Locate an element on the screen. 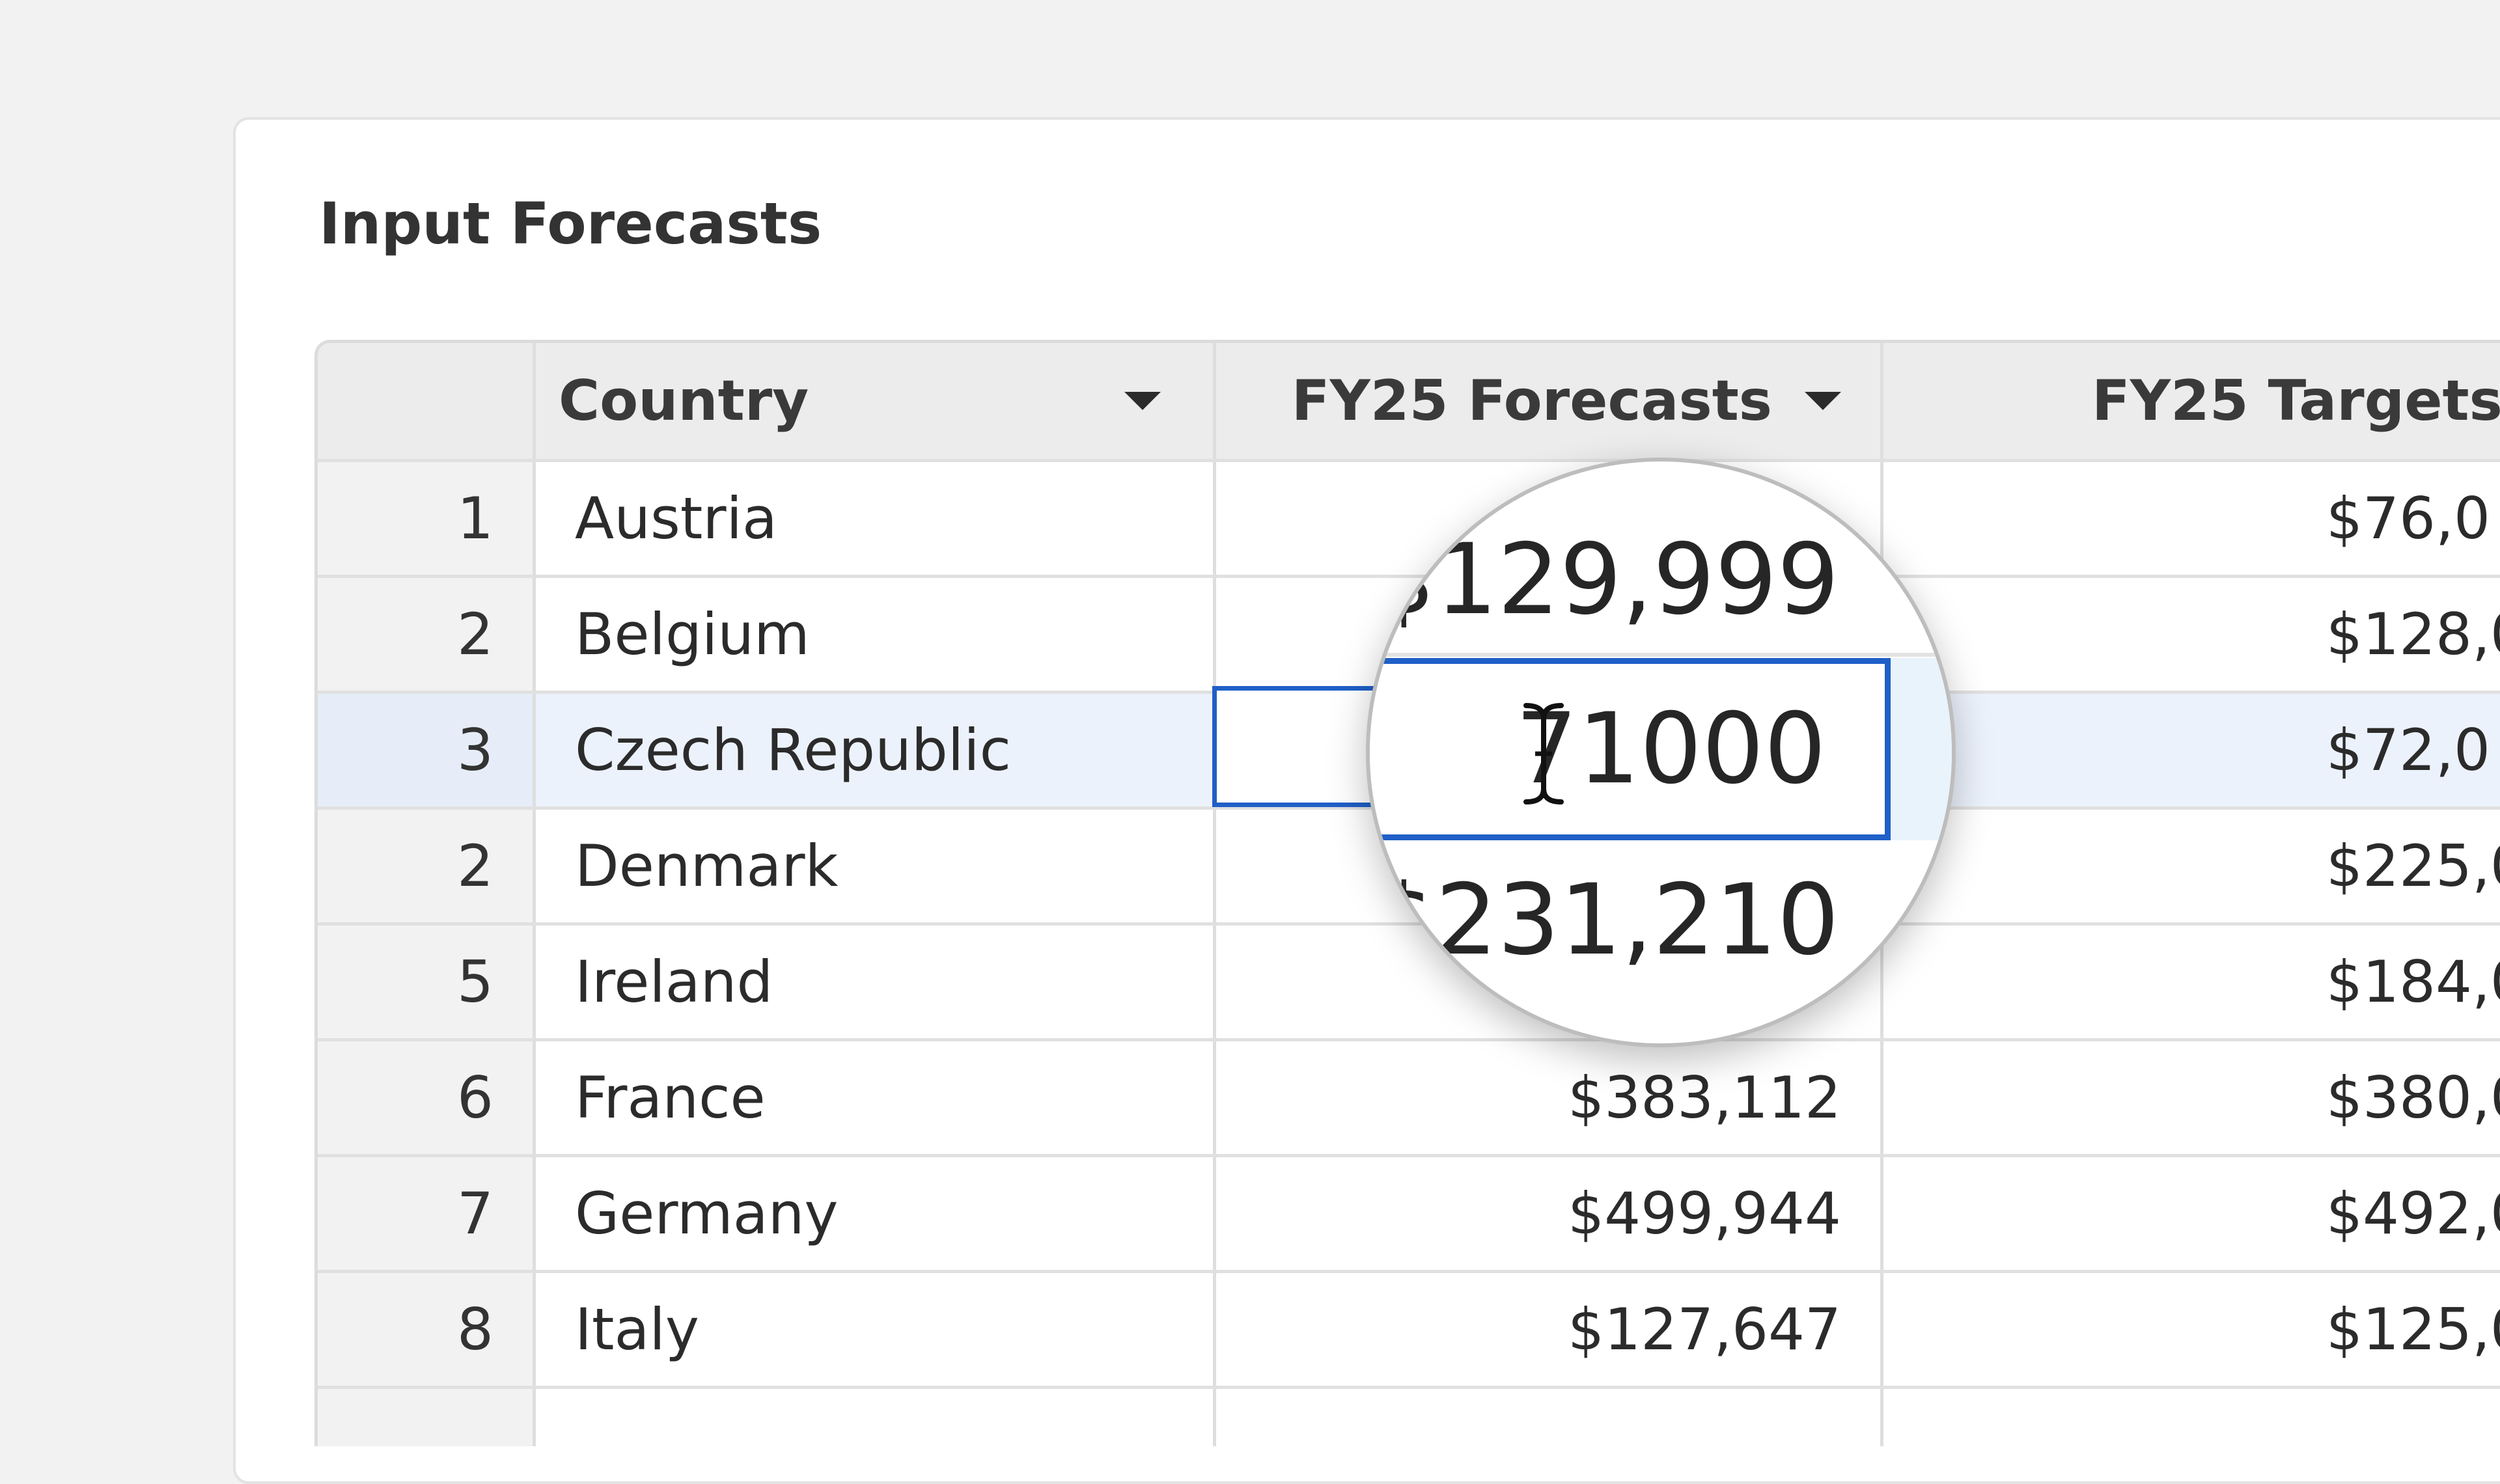 Image resolution: width=2500 pixels, height=1484 pixels. country-cell: Austria is located at coordinates (876, 518).